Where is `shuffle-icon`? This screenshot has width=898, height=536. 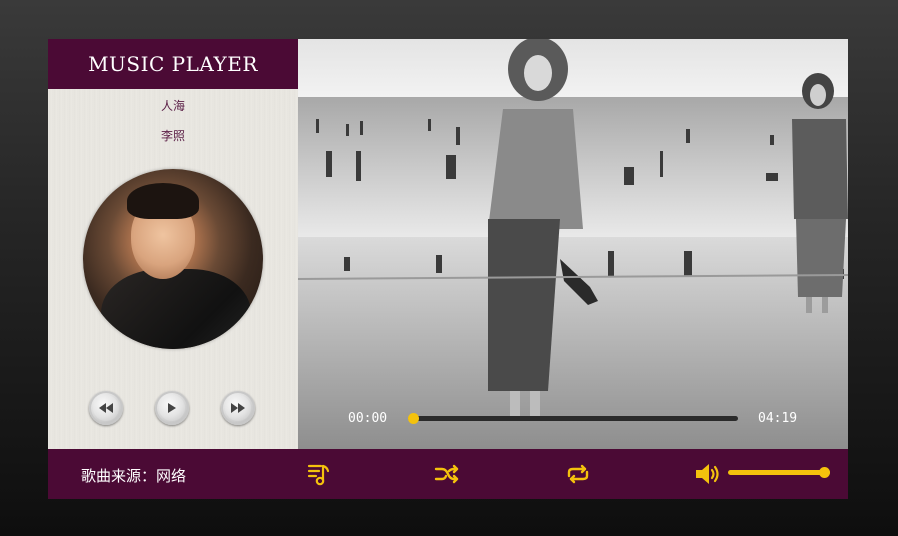 shuffle-icon is located at coordinates (446, 474).